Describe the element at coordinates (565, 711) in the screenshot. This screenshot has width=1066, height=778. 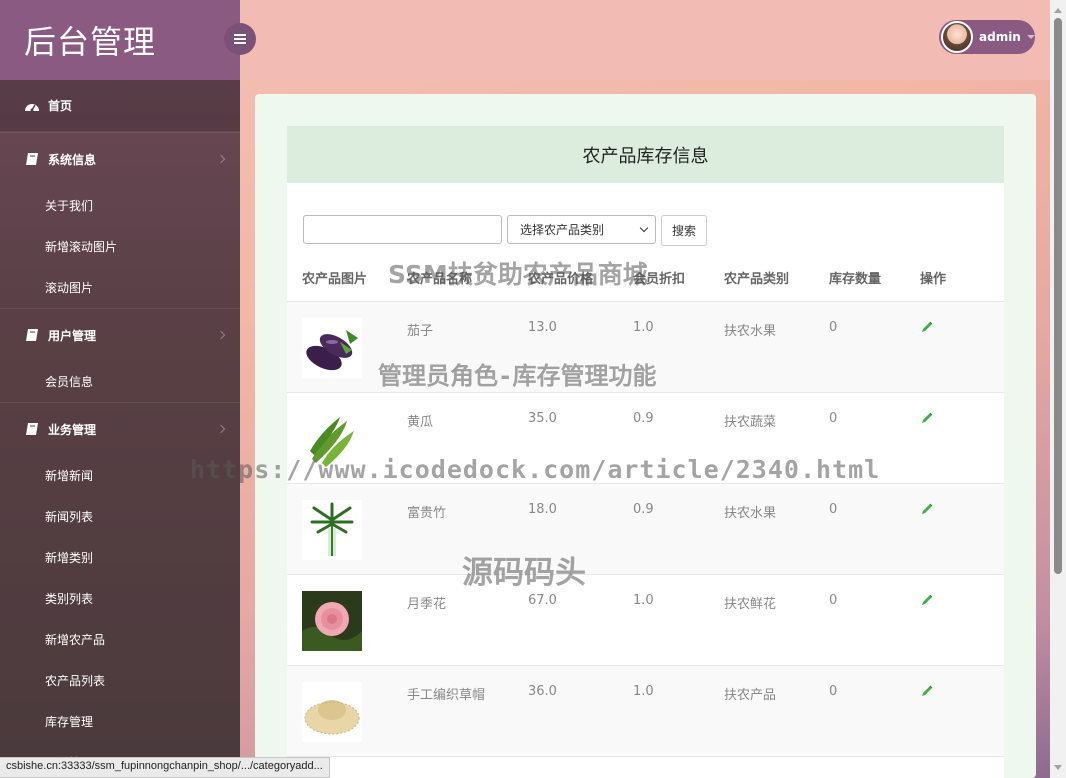
I see `product-price-cell: 36.0` at that location.